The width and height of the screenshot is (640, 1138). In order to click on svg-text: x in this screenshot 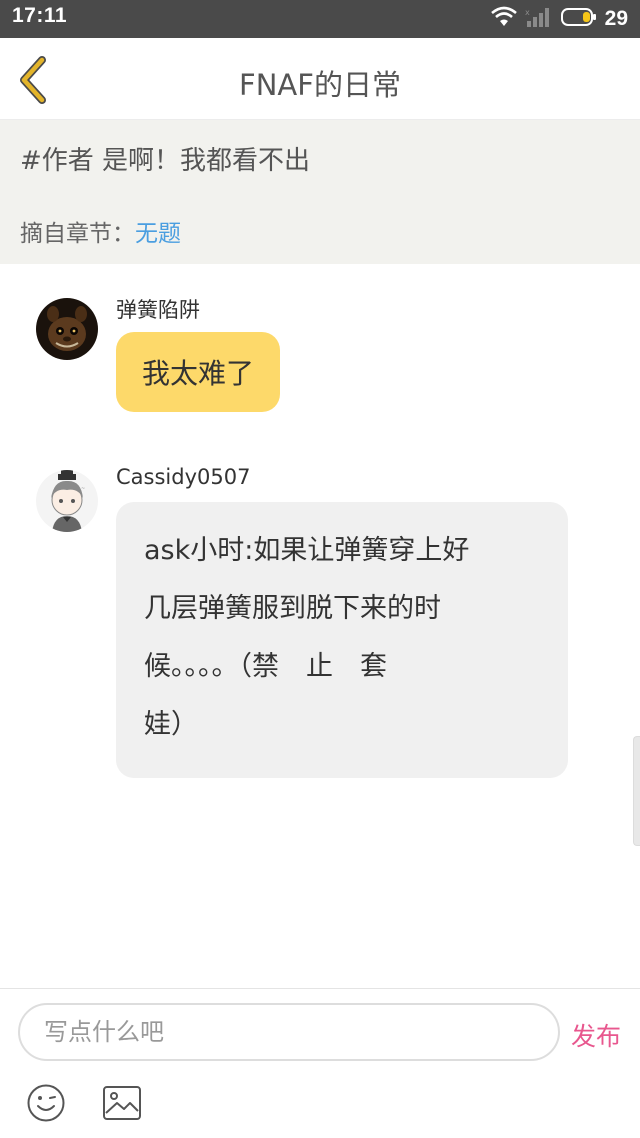, I will do `click(527, 12)`.